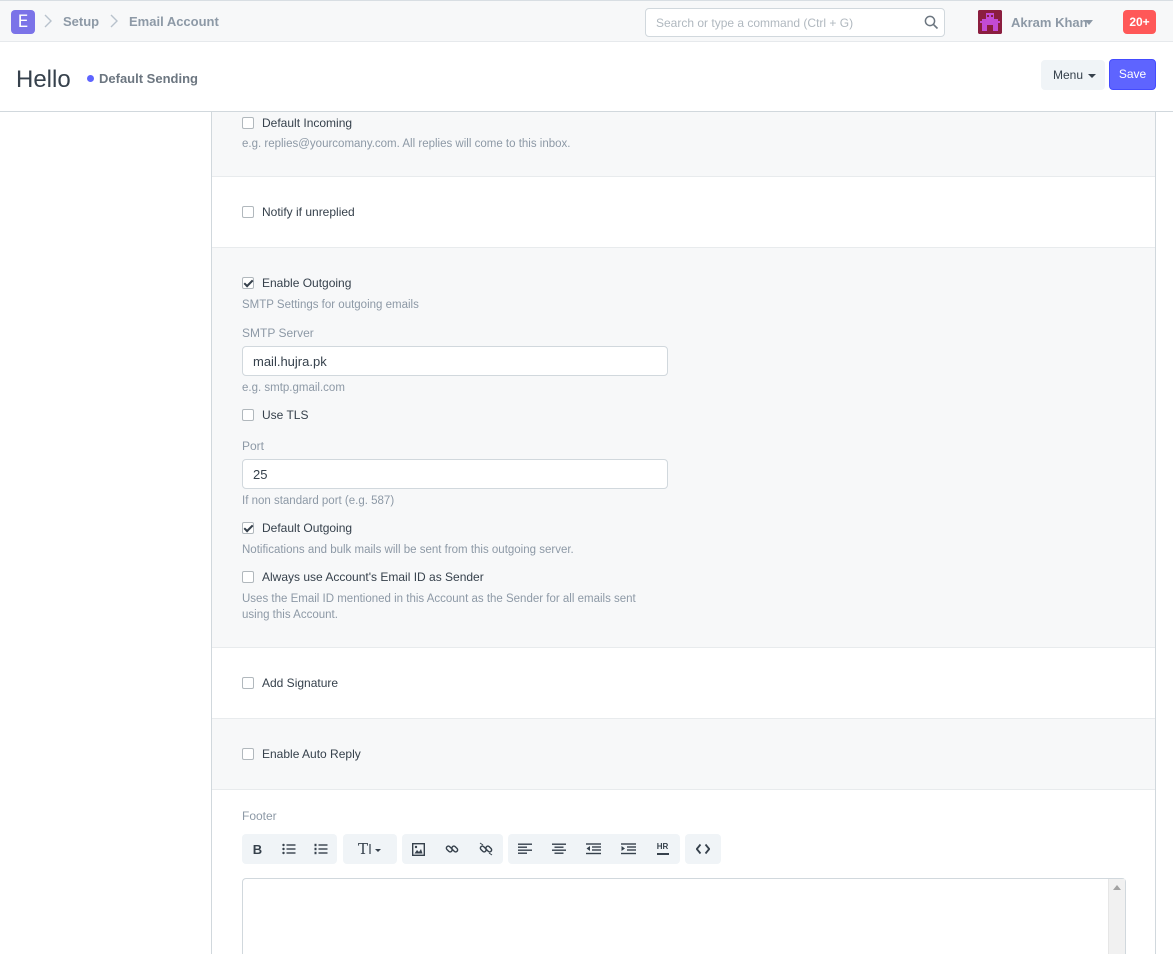  I want to click on toolbar-group-align: HR, so click(594, 849).